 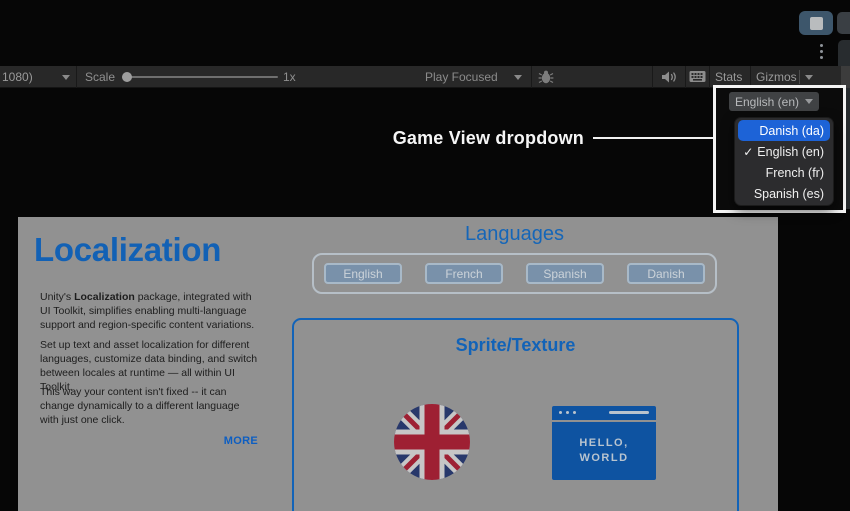 What do you see at coordinates (514, 273) in the screenshot?
I see `languages-button-group: English French Spanish Danish` at bounding box center [514, 273].